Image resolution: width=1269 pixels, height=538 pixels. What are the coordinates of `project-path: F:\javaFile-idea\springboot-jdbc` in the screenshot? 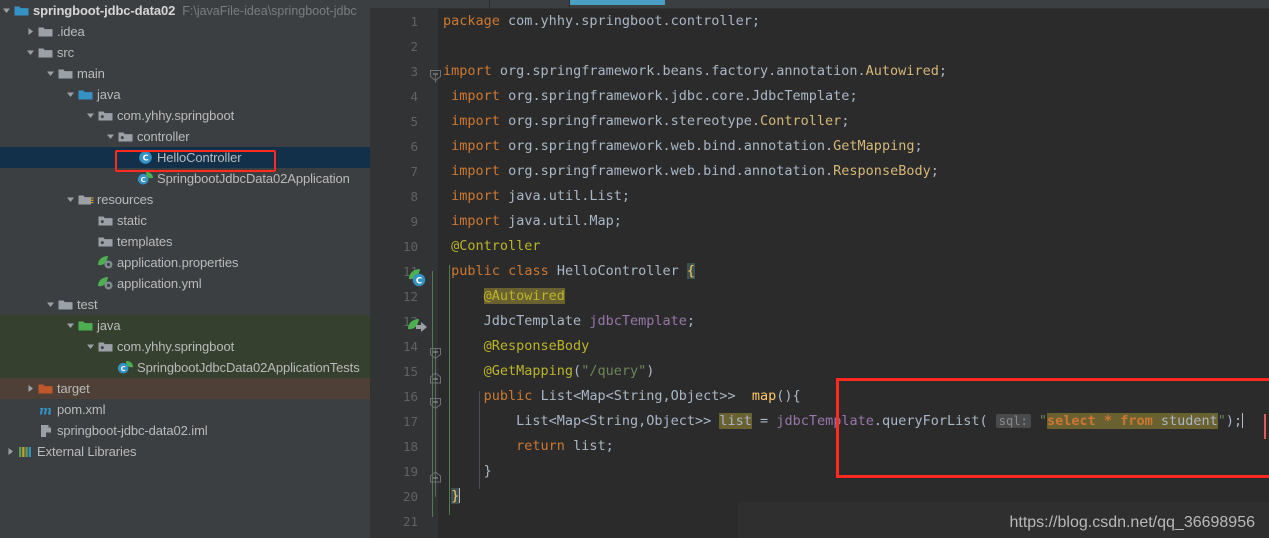 It's located at (269, 10).